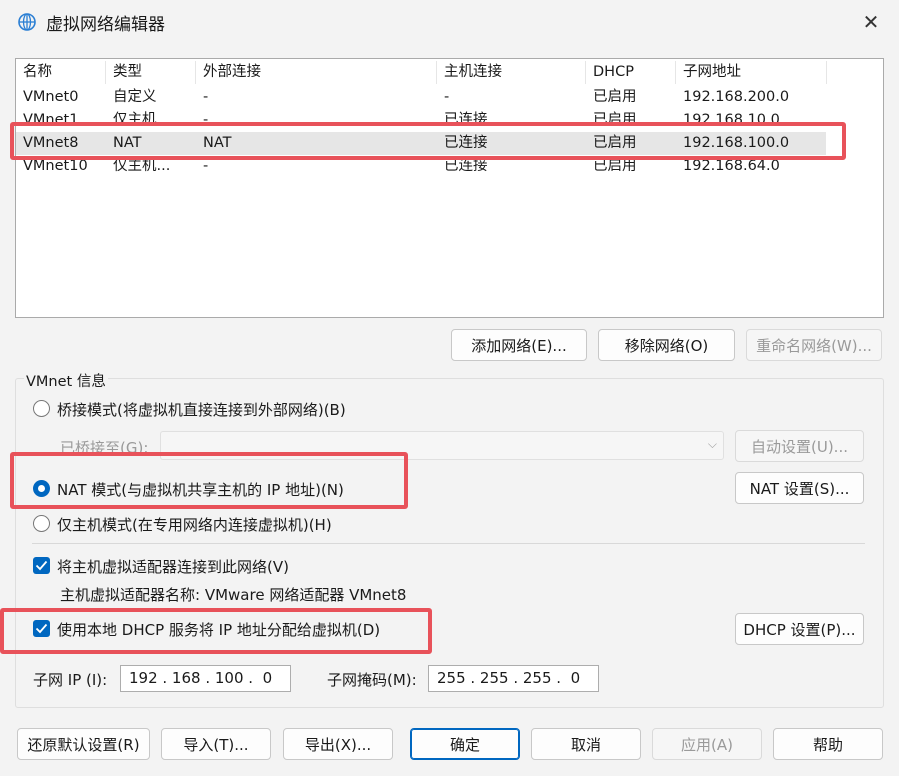 The width and height of the screenshot is (899, 776). I want to click on table-row: VMnet0 自定义 - - 已启用 192.168.200.0, so click(449, 97).